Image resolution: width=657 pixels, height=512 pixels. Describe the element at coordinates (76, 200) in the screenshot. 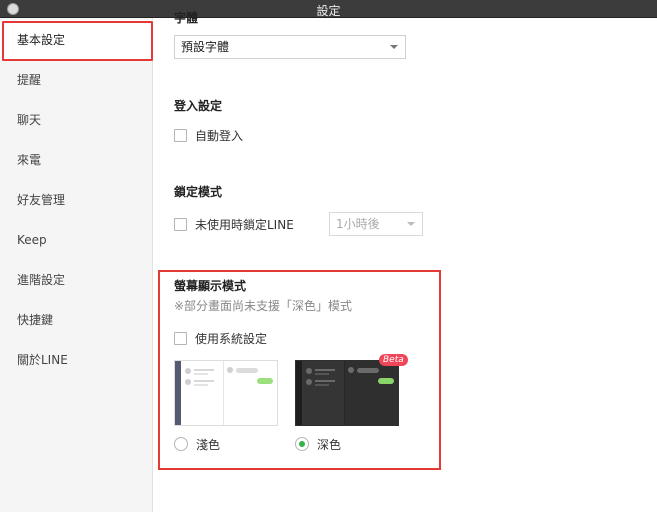

I see `sidebar-item-friends: 好友管理` at that location.